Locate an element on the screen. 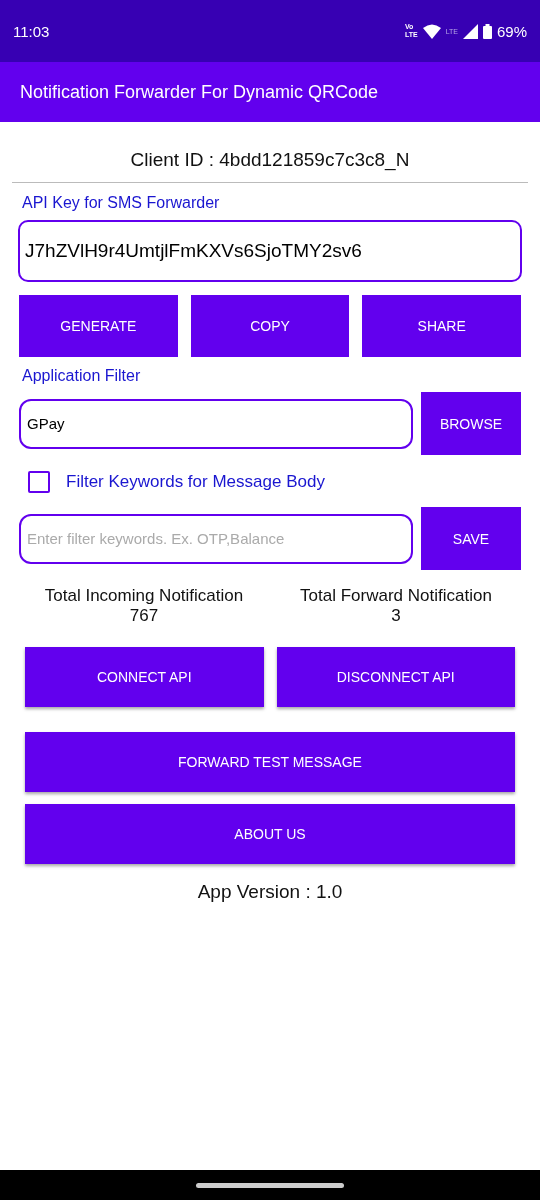  keyword-field: Enter filter keywords. Ex. OTP,Balance is located at coordinates (216, 538).